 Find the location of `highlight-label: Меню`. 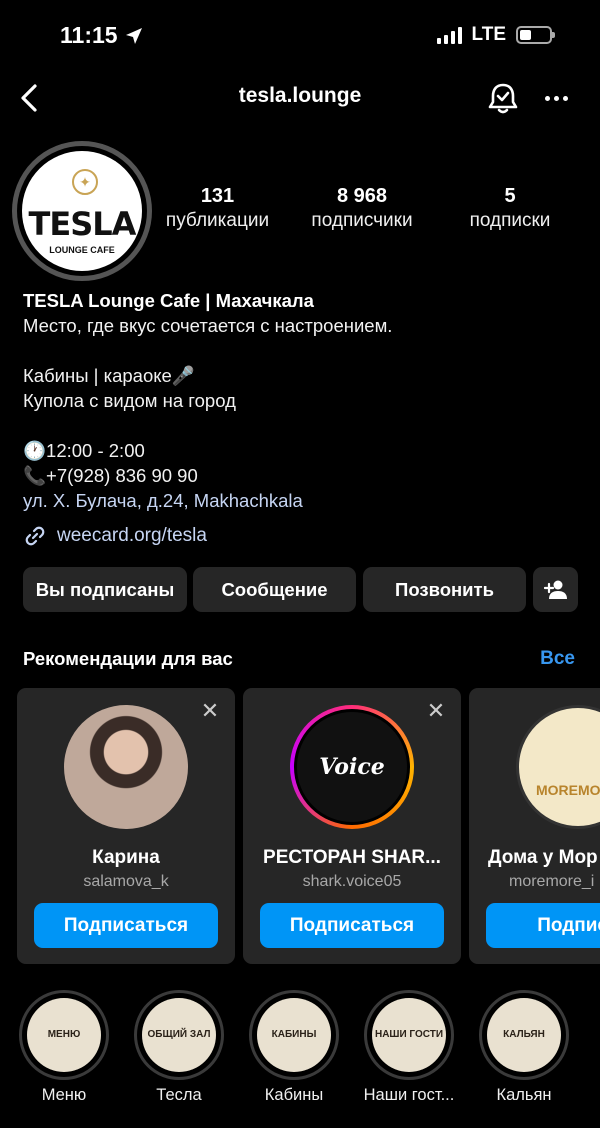

highlight-label: Меню is located at coordinates (64, 1095).